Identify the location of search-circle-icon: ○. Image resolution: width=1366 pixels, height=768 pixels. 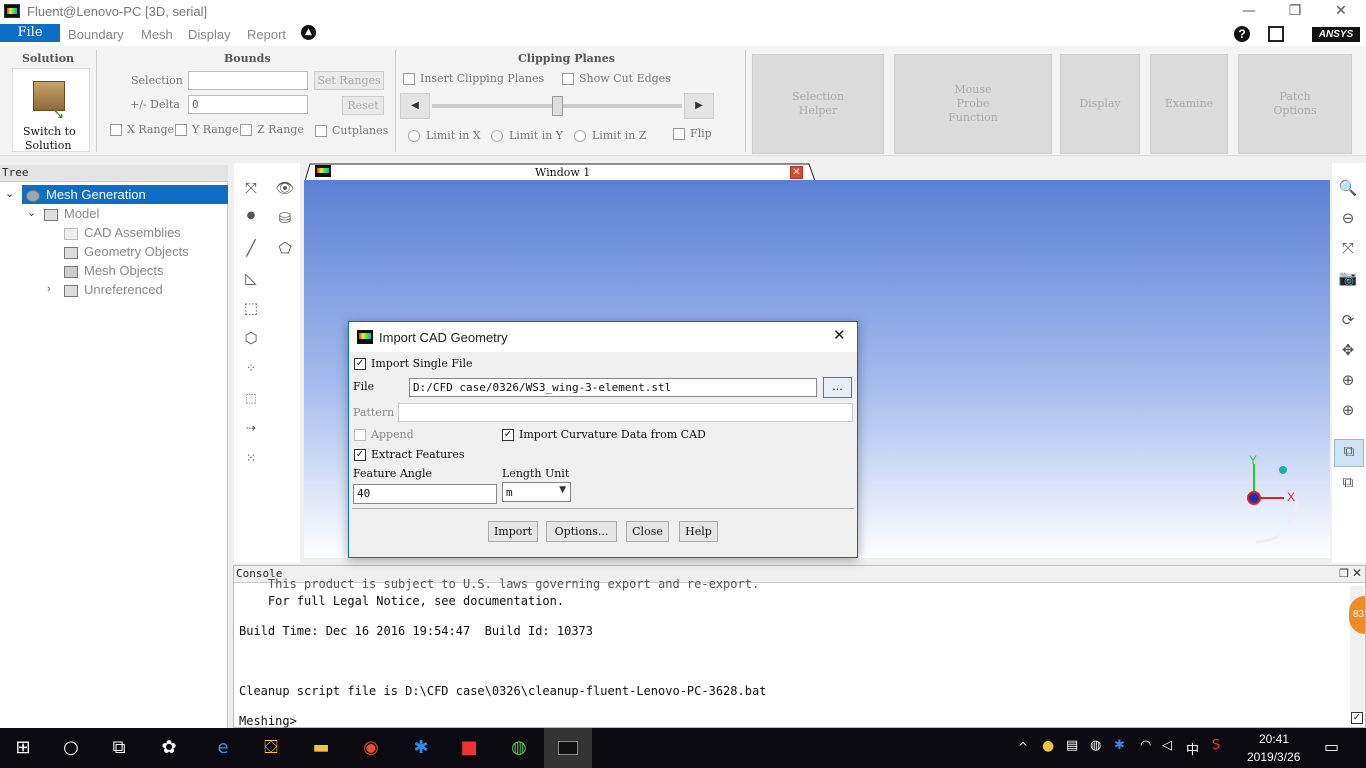
(71, 748).